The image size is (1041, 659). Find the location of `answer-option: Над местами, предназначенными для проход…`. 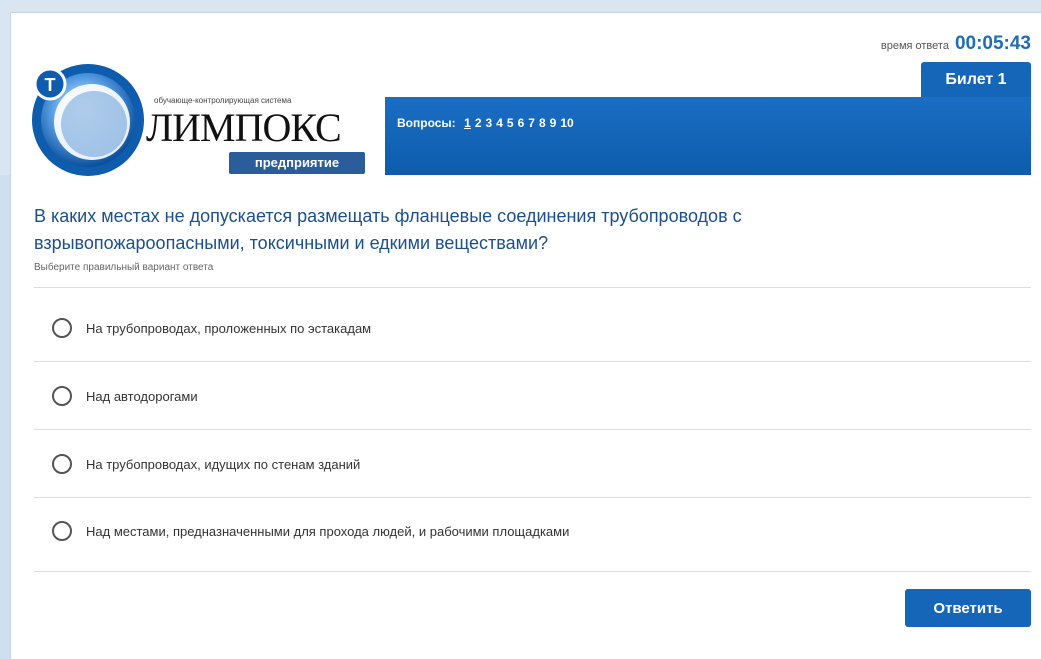

answer-option: Над местами, предназначенными для проход… is located at coordinates (532, 531).